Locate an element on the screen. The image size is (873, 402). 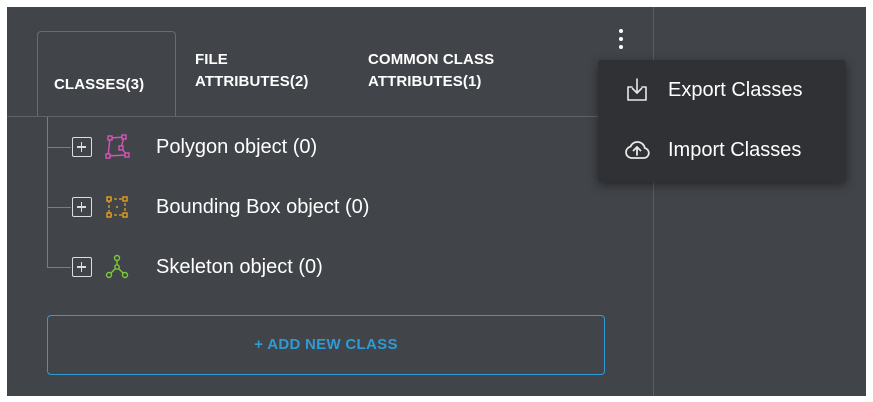
class-row-skeleton: Skeleton object (0) is located at coordinates (327, 267).